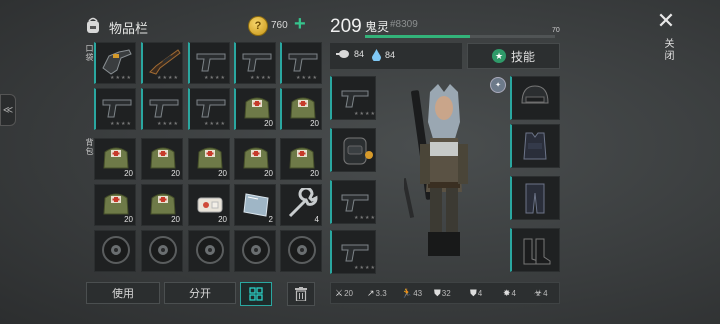 Image resolution: width=720 pixels, height=324 pixels. I want to click on armor-icon: ⛊, so click(473, 293).